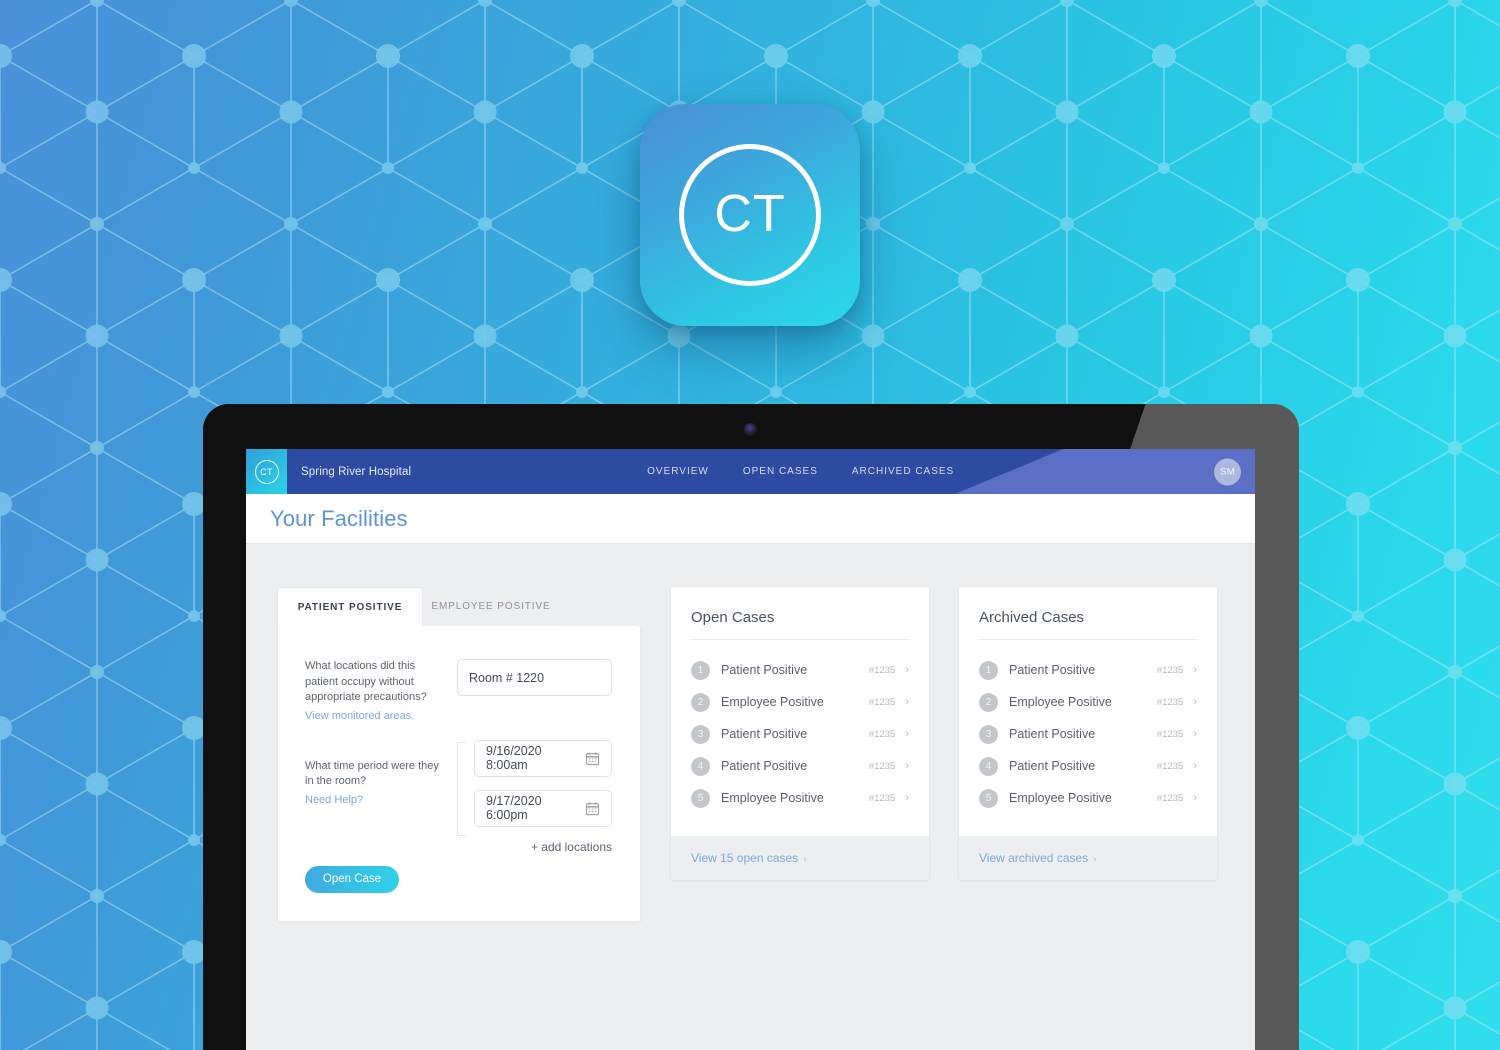 This screenshot has width=1500, height=1050. I want to click on time-question-label: What time period were they in the room?, so click(372, 773).